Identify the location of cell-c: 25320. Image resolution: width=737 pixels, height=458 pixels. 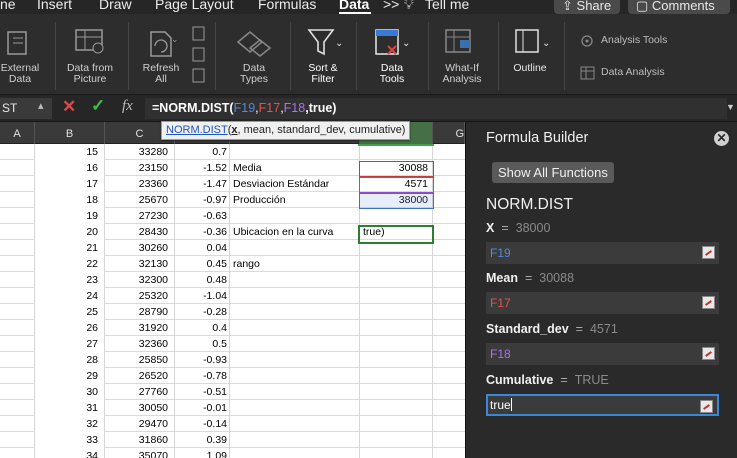
(140, 296).